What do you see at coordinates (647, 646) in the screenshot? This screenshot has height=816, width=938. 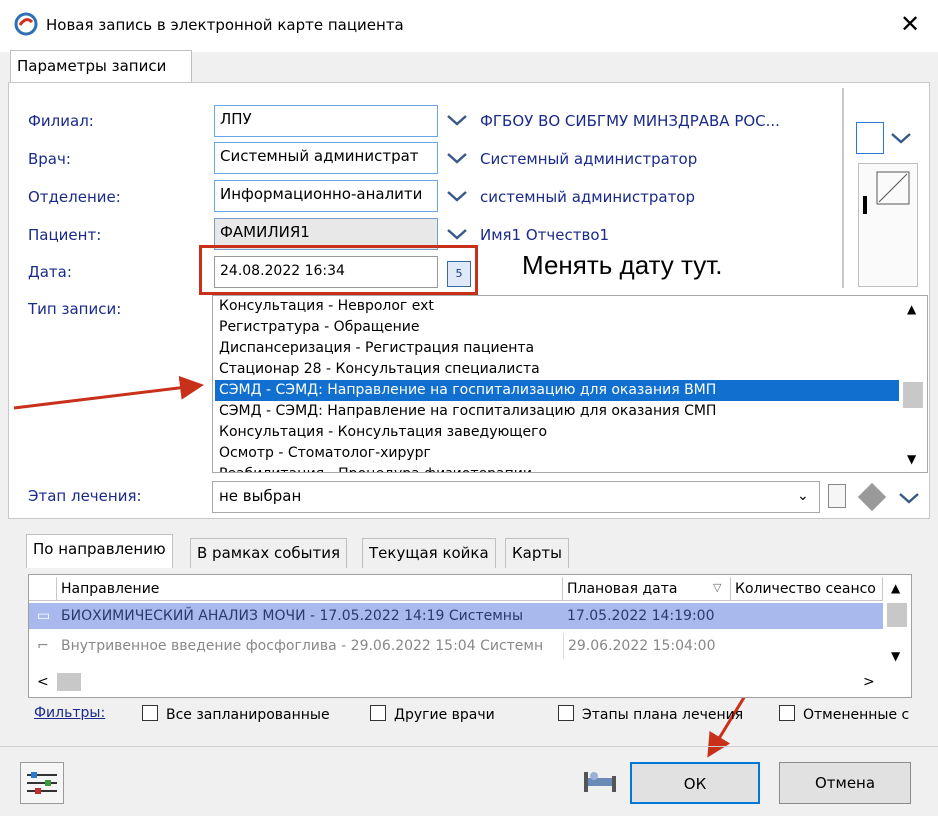 I see `cell-date: 29.06.2022 15:04:00` at bounding box center [647, 646].